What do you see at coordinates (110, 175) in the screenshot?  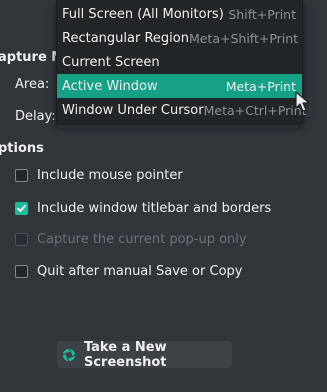 I see `include-mouse-pointer-label: Include mouse pointer` at bounding box center [110, 175].